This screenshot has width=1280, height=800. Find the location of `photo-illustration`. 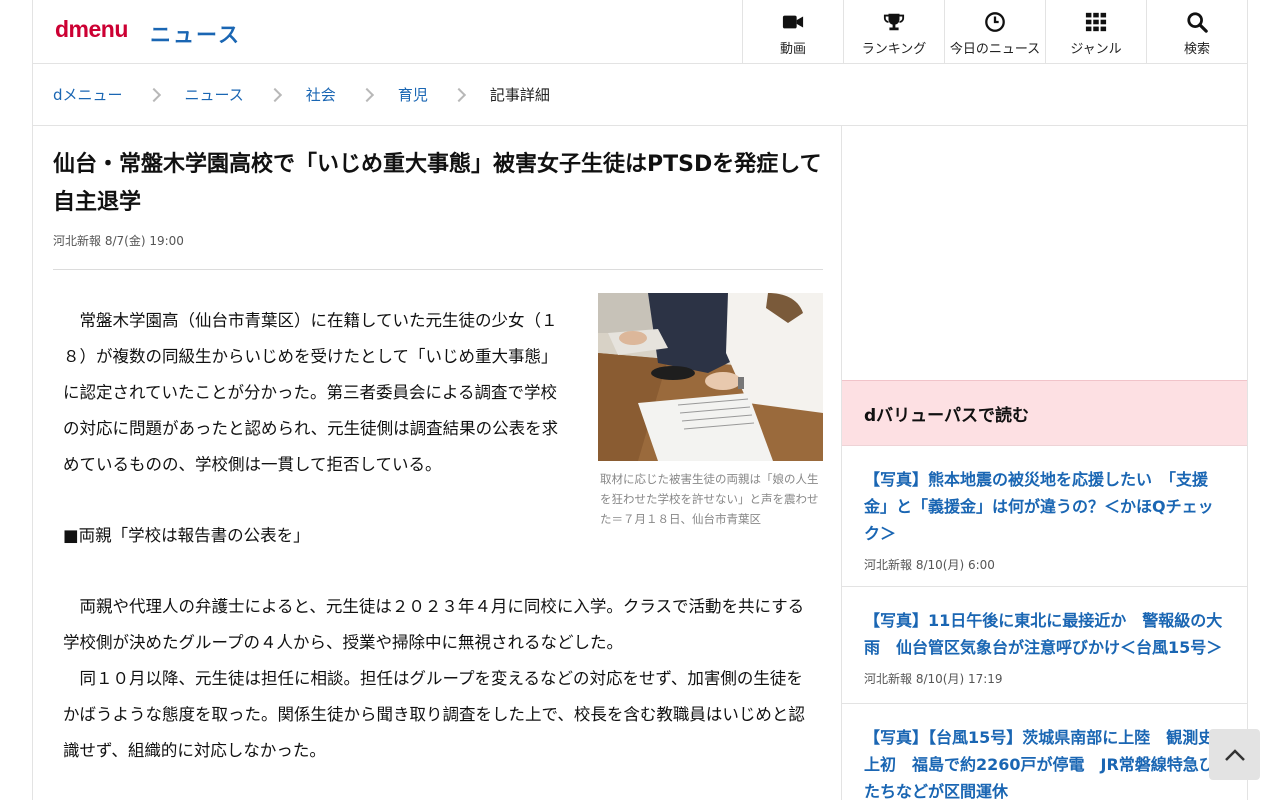

photo-illustration is located at coordinates (710, 377).